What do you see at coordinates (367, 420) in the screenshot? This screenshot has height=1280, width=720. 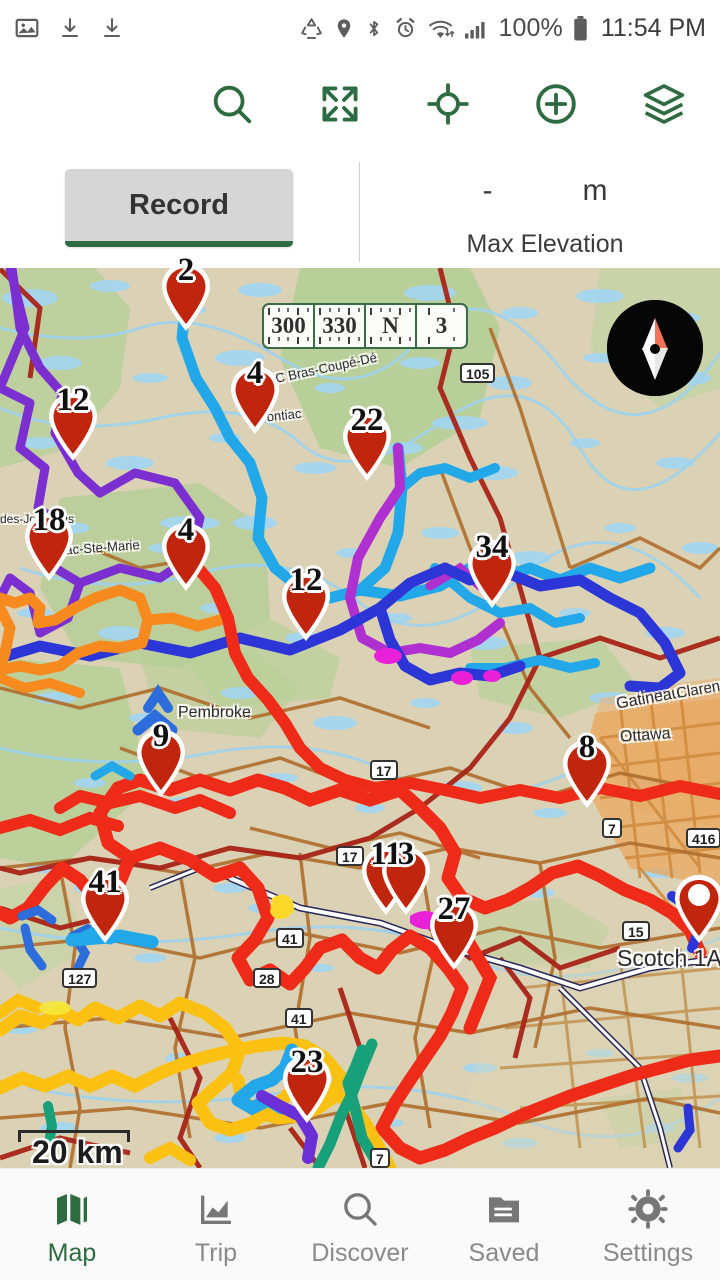 I see `map-pin-label: 22` at bounding box center [367, 420].